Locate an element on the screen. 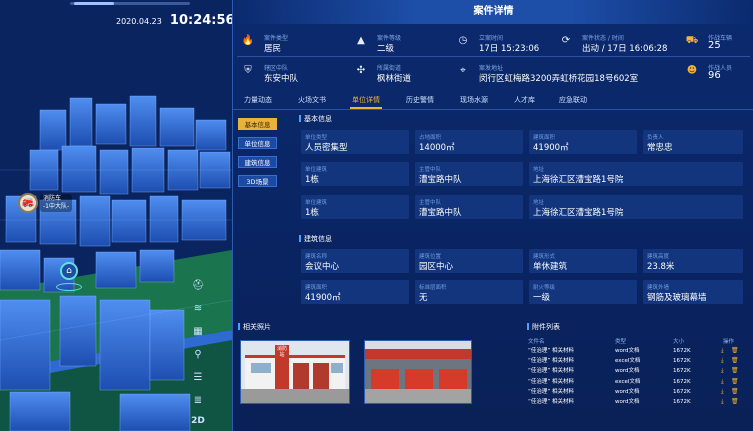 The height and width of the screenshot is (431, 753). current-time: 10:24:56 is located at coordinates (200, 20).